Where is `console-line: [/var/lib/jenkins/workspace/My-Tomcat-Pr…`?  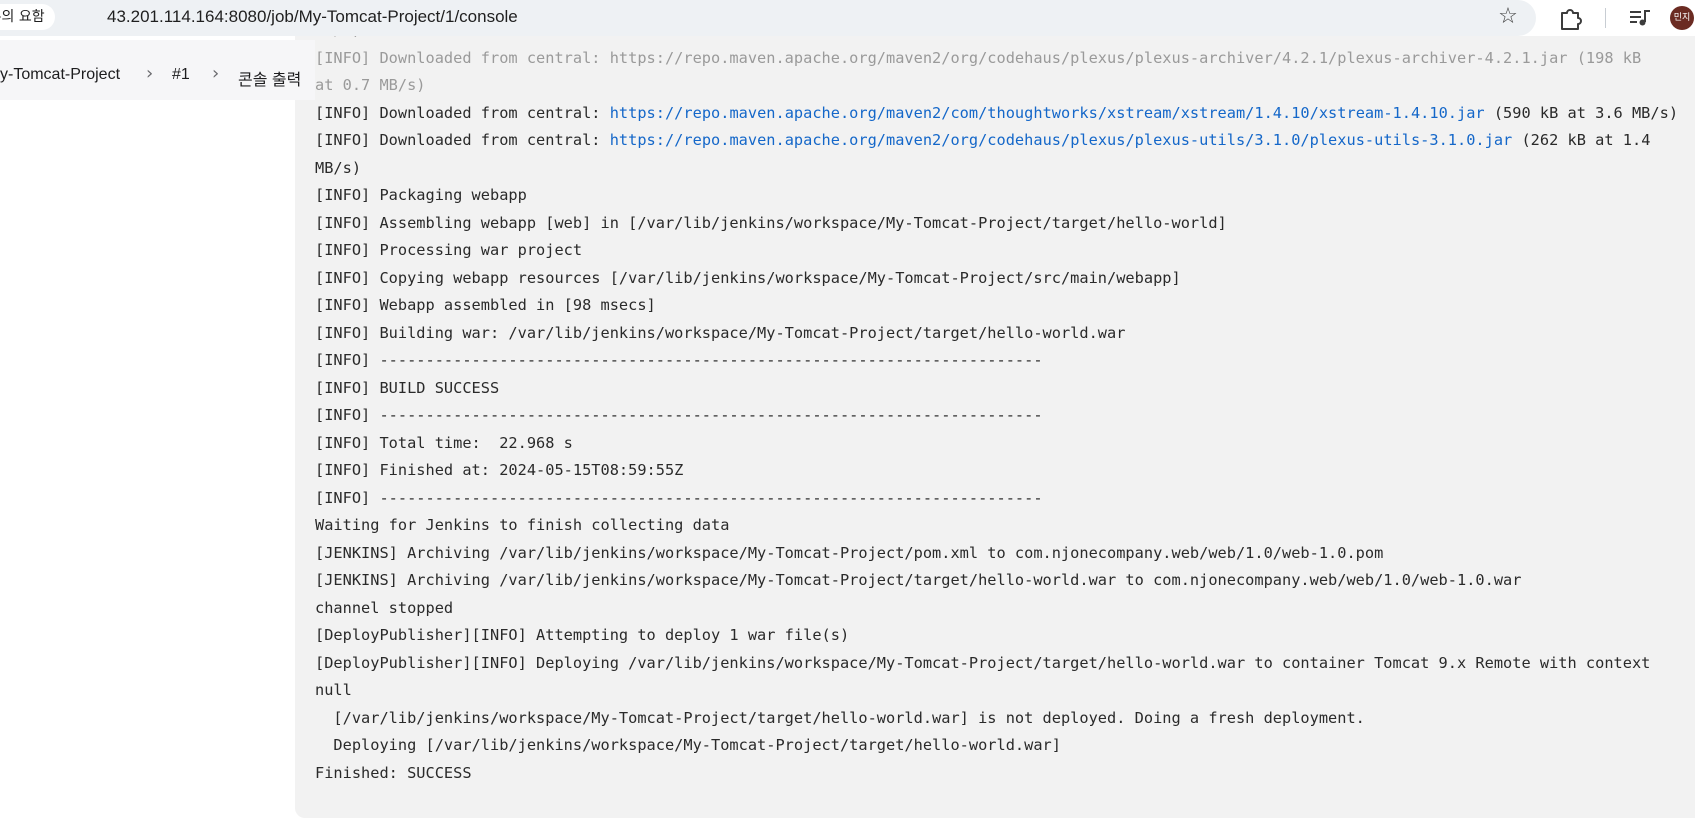
console-line: [/var/lib/jenkins/workspace/My-Tomcat-Pr… is located at coordinates (840, 717).